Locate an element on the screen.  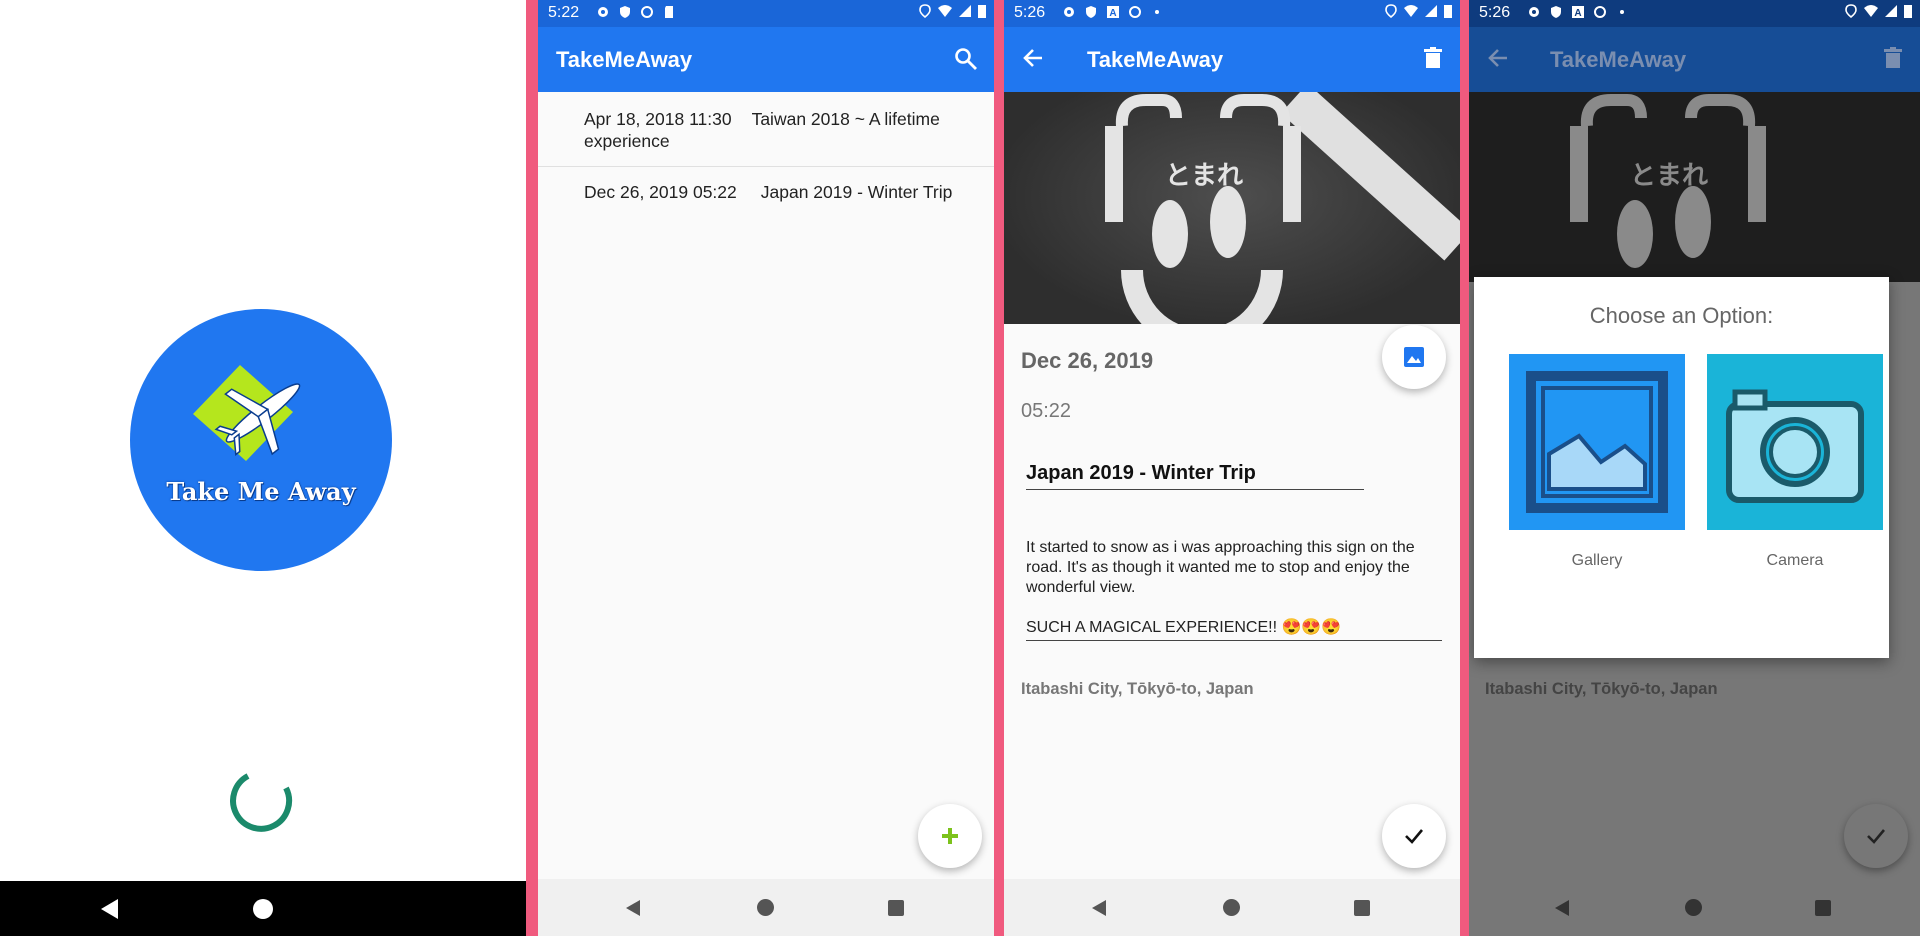
entry-date: Dec 26, 2019 05:22 is located at coordinates (660, 192).